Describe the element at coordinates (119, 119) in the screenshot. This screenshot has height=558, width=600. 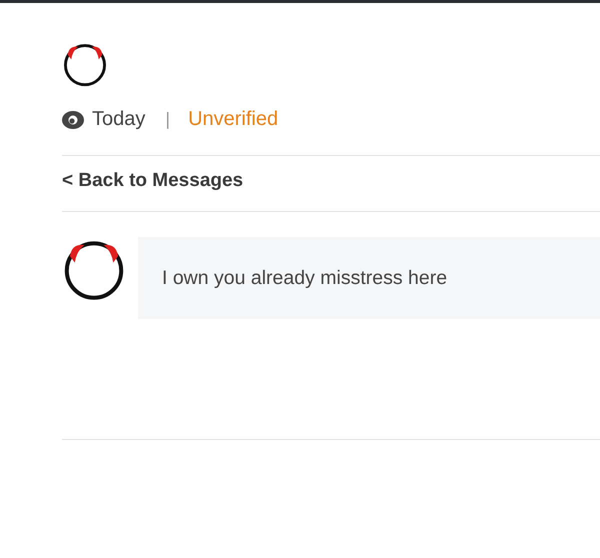
I see `date-label: Today` at that location.